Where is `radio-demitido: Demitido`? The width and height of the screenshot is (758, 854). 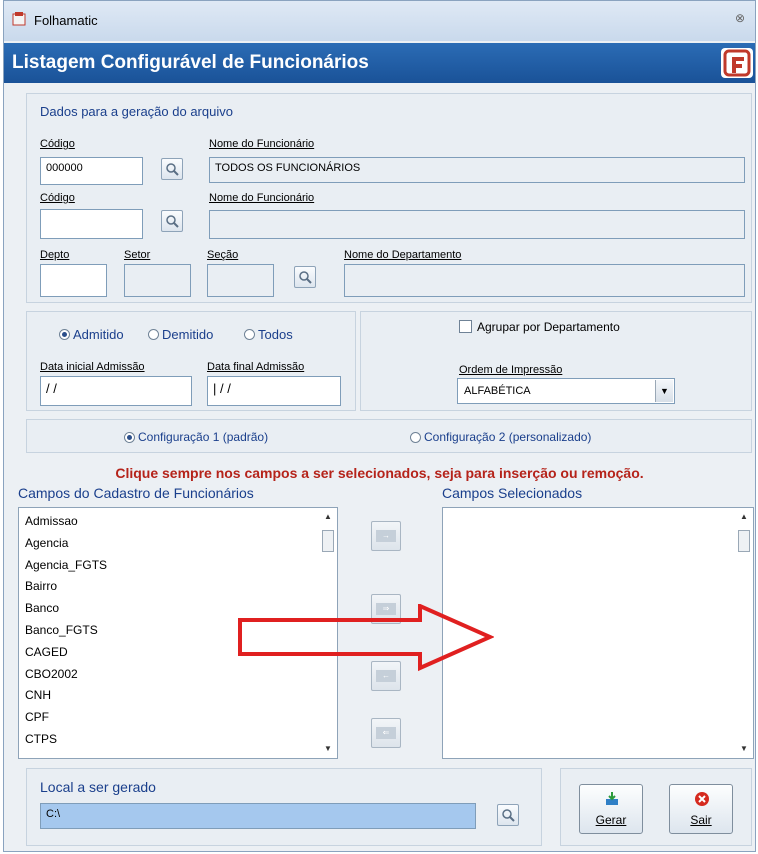
radio-demitido: Demitido is located at coordinates (180, 334).